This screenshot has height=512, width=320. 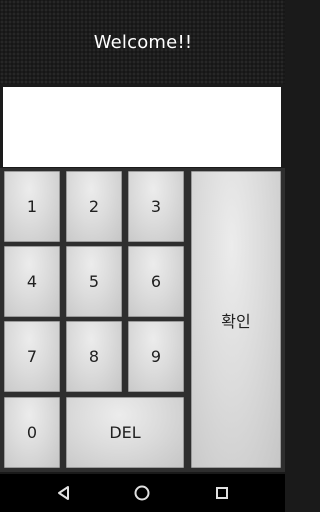 I want to click on pin-display-field, so click(x=142, y=127).